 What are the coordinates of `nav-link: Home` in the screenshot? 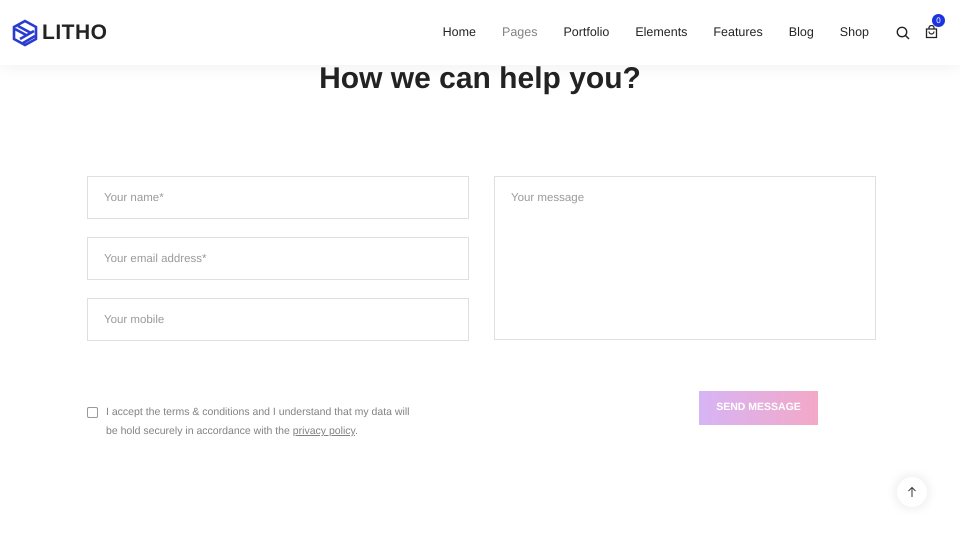 It's located at (459, 32).